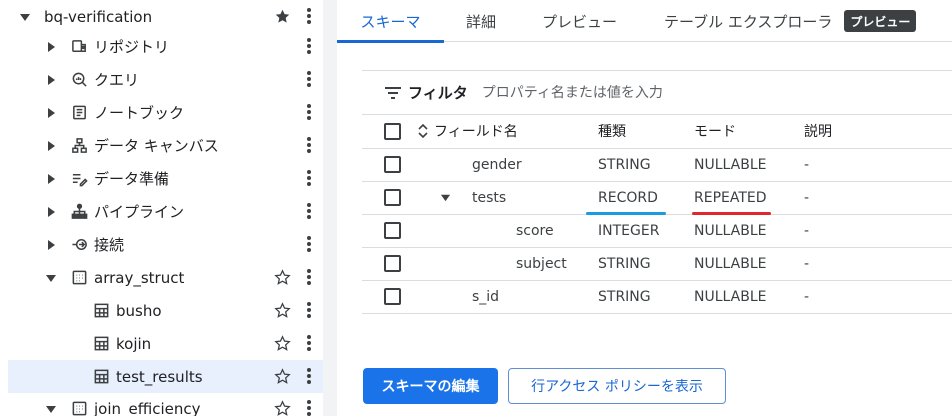  I want to click on header-field-name: フィールド名, so click(508, 132).